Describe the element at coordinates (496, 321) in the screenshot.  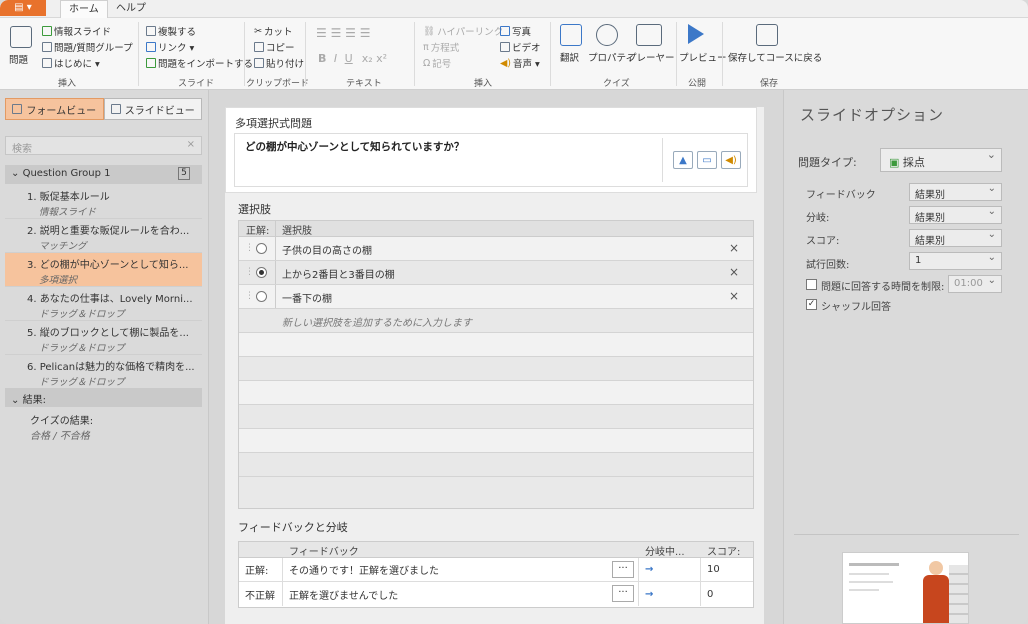
I see `add-choice-row: 新しい選択肢を追加するために入力します` at that location.